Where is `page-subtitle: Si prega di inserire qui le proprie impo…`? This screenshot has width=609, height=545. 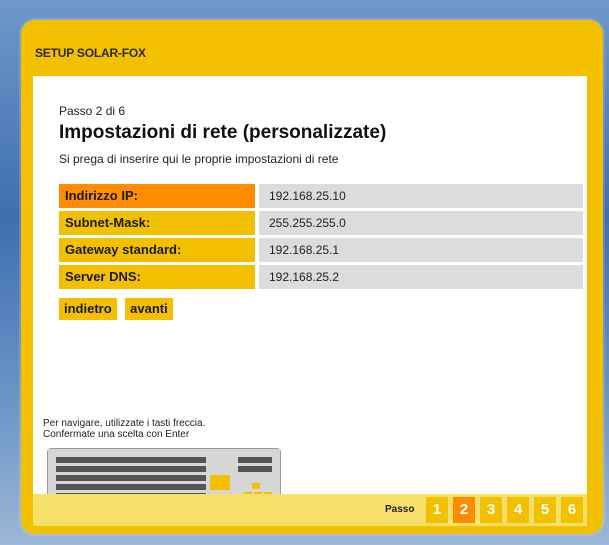 page-subtitle: Si prega di inserire qui le proprie impo… is located at coordinates (199, 159).